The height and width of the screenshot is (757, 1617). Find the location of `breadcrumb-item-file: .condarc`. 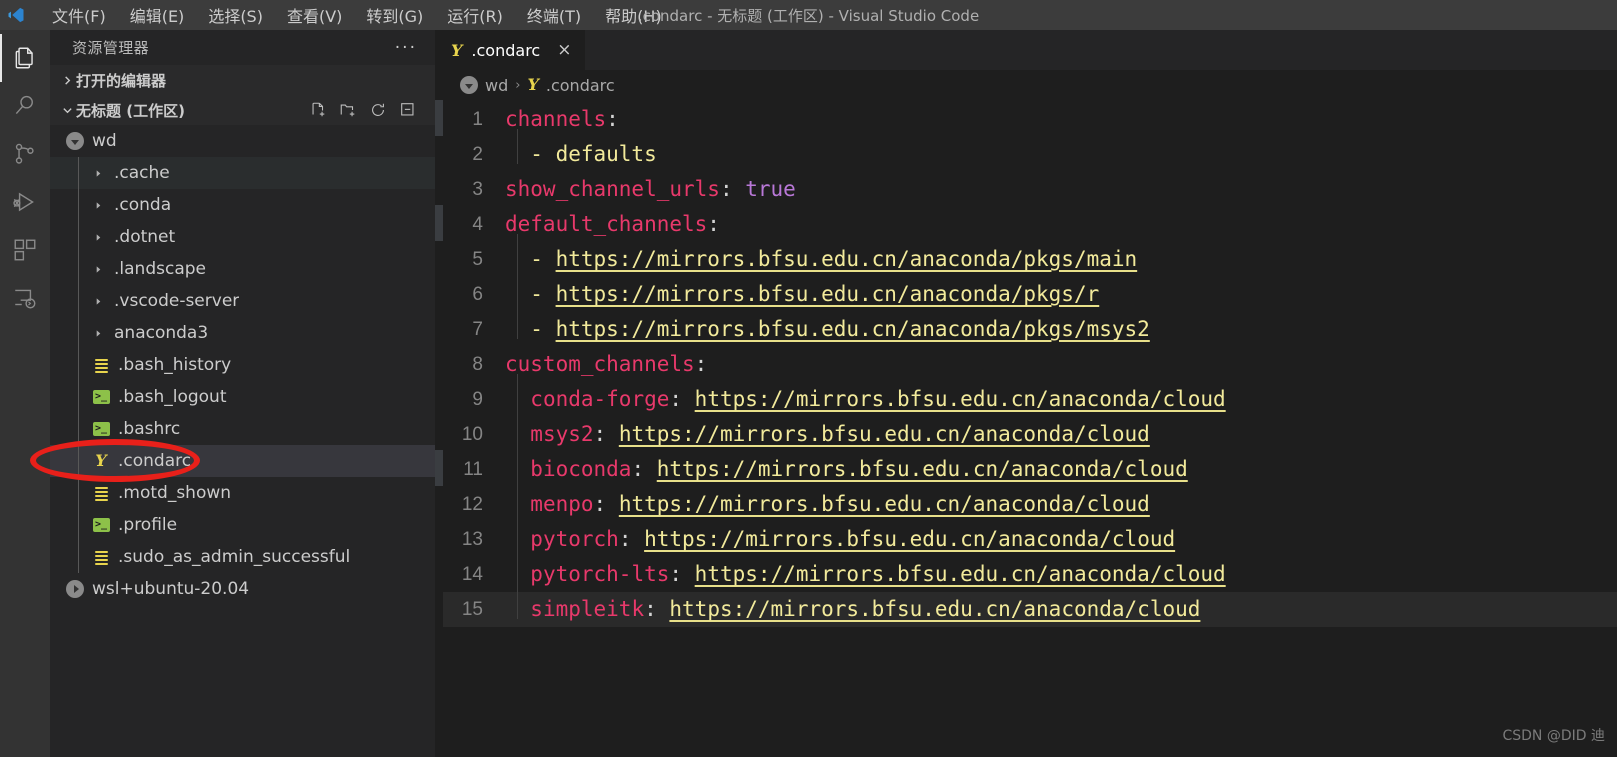

breadcrumb-item-file: .condarc is located at coordinates (580, 85).